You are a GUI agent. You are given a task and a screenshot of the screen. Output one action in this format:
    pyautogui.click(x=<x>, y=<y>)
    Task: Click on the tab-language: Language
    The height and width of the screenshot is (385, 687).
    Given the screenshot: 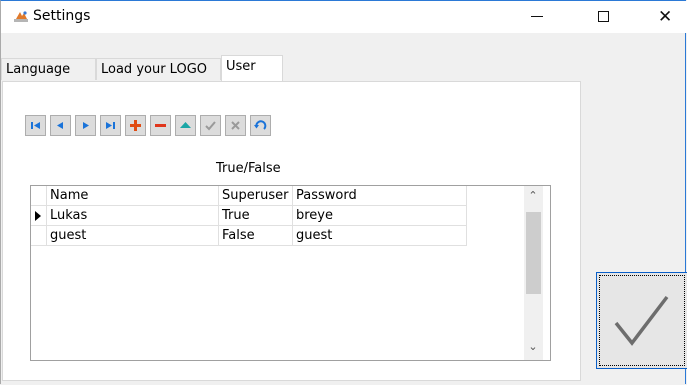 What is the action you would take?
    pyautogui.click(x=48, y=69)
    